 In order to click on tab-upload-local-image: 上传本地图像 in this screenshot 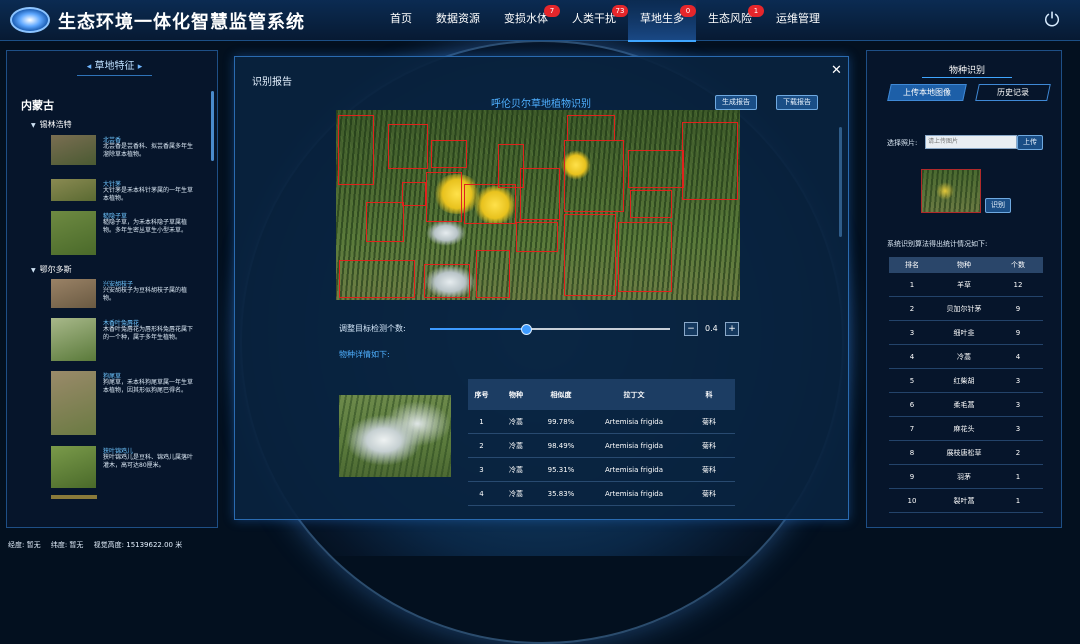, I will do `click(927, 92)`.